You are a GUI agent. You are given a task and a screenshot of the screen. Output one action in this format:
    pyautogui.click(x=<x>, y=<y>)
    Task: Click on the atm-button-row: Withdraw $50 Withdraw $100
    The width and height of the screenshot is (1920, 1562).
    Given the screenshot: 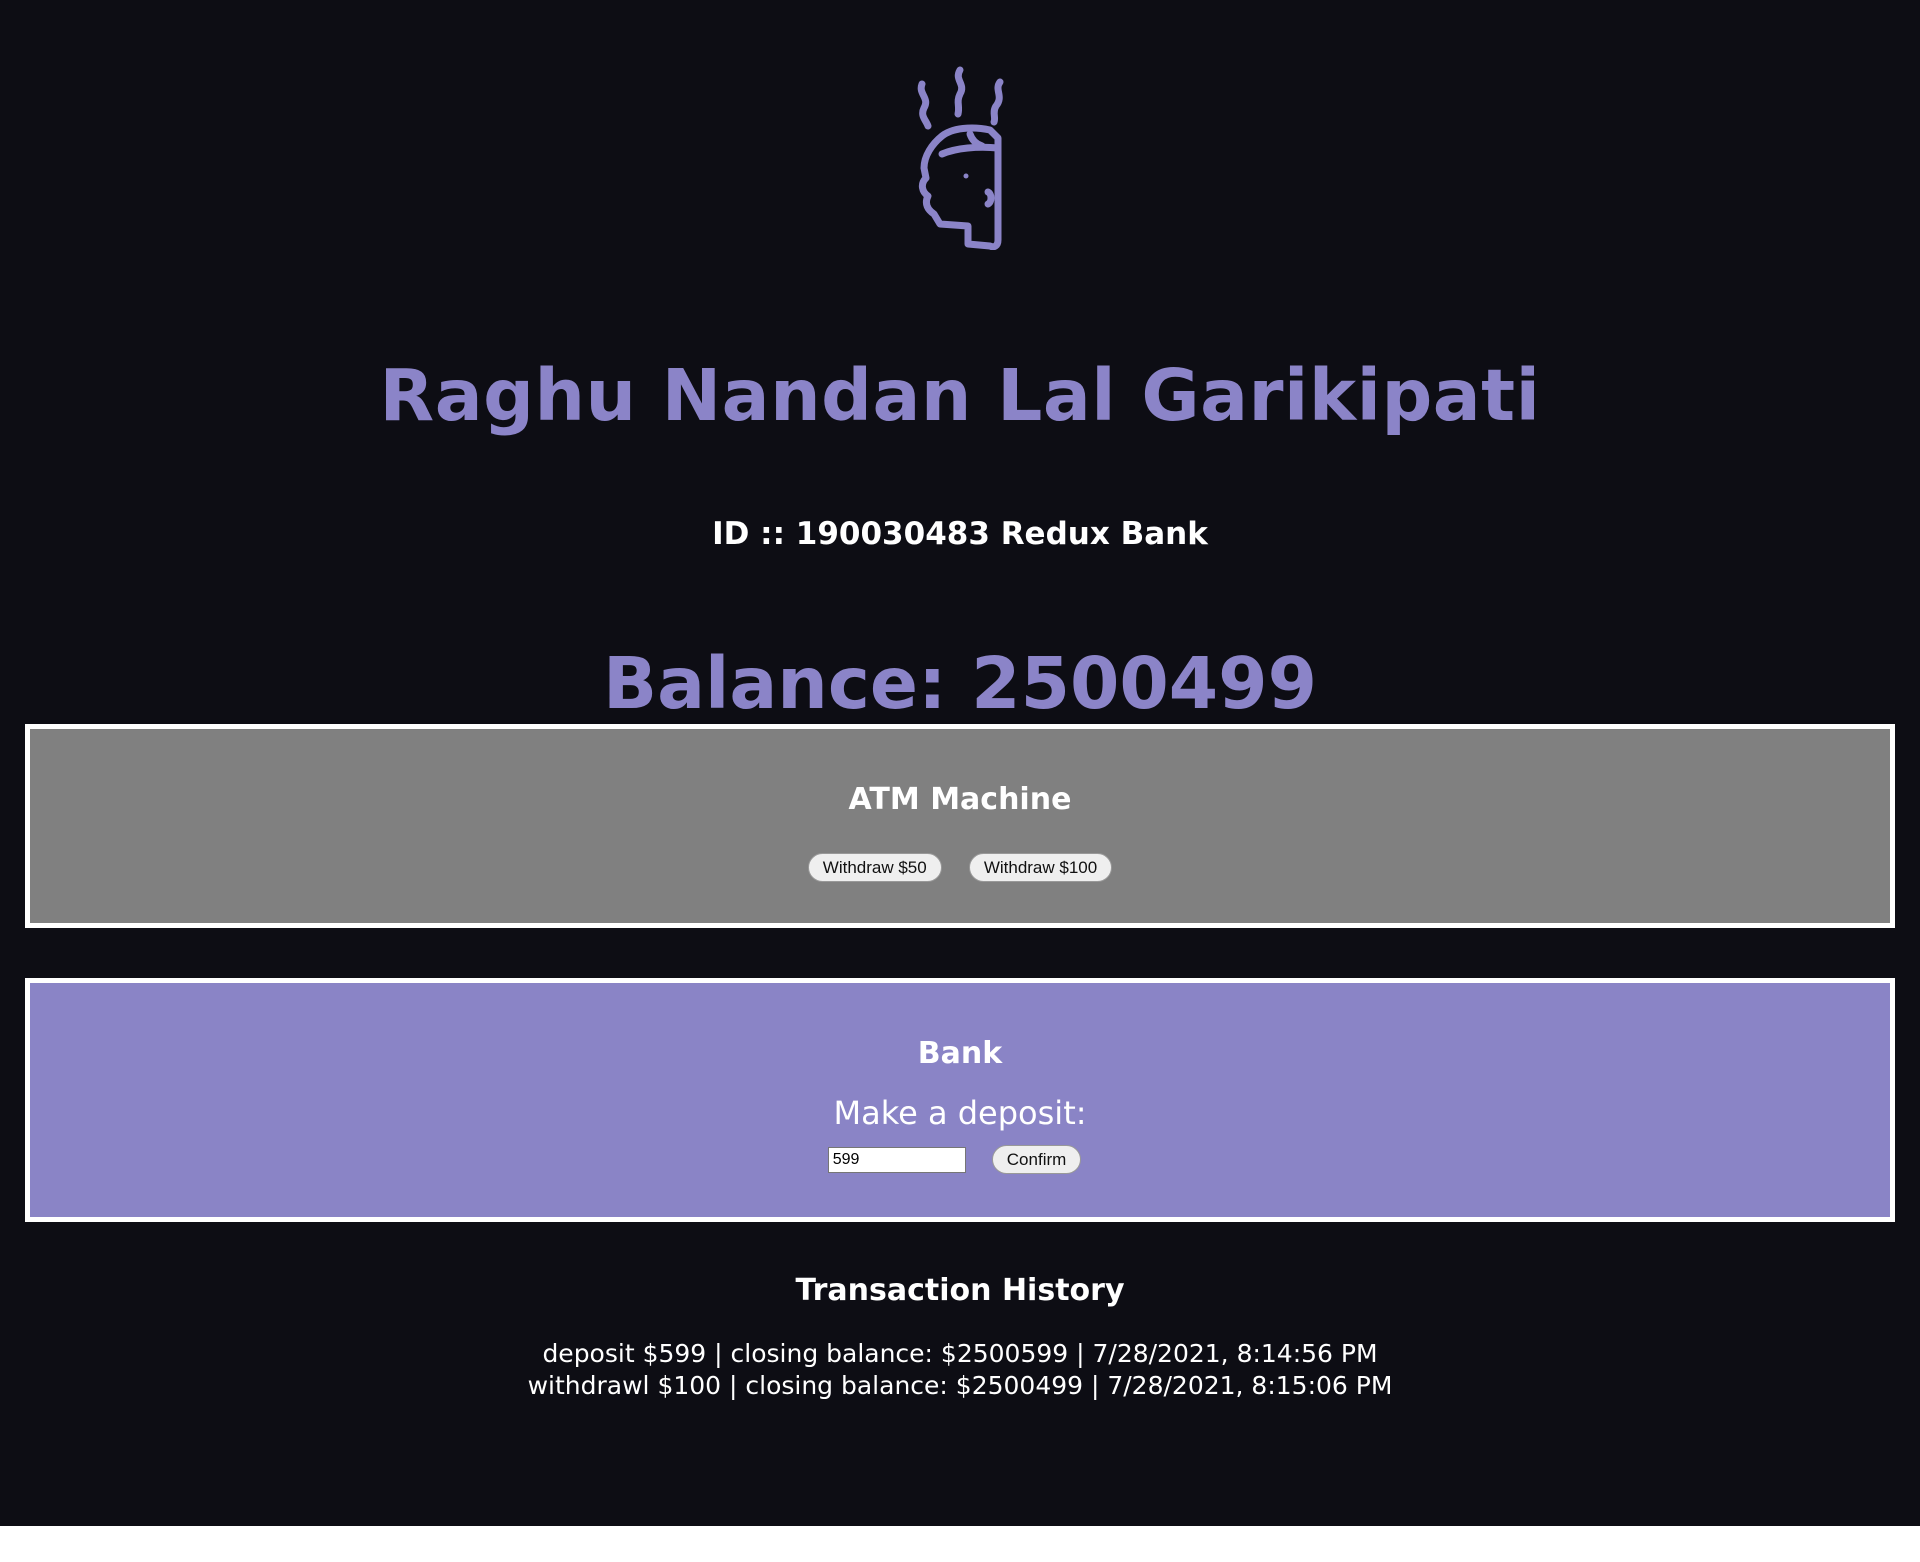 What is the action you would take?
    pyautogui.click(x=960, y=867)
    